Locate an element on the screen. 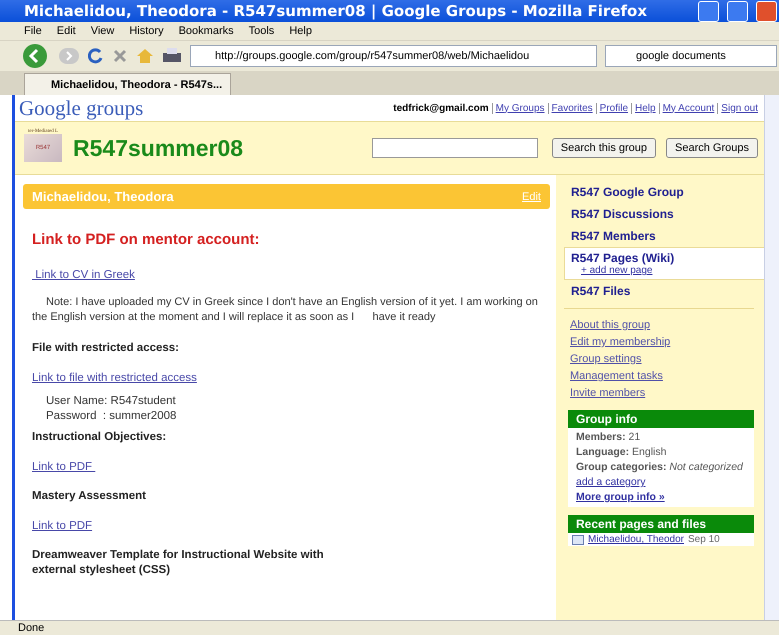 Image resolution: width=779 pixels, height=635 pixels. header-link: My Account is located at coordinates (686, 108).